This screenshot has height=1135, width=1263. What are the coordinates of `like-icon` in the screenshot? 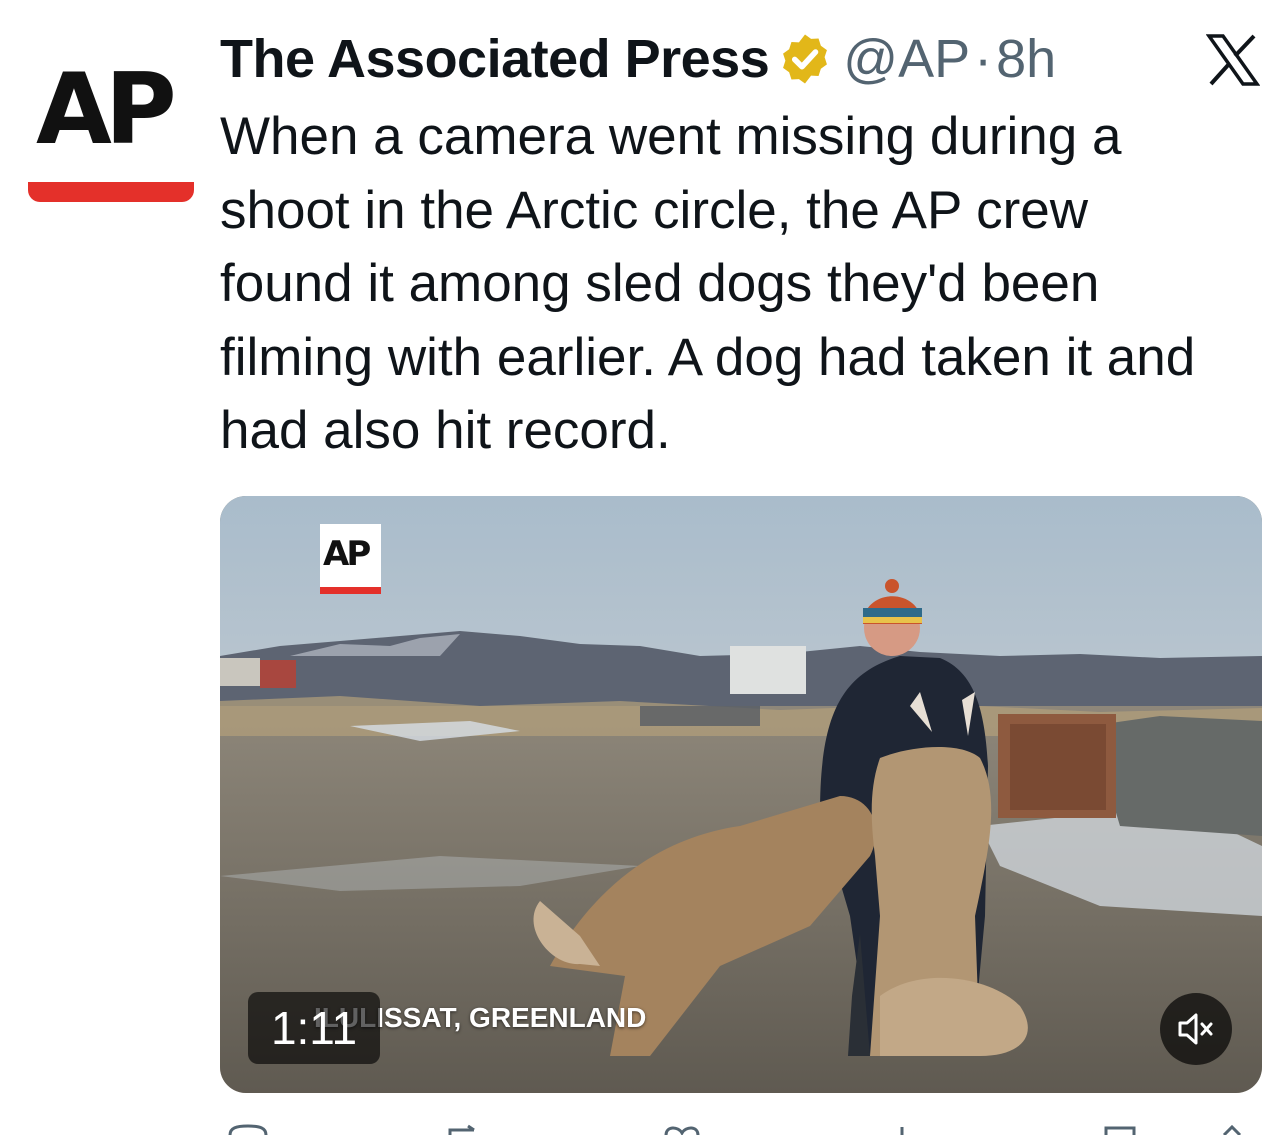 It's located at (682, 1129).